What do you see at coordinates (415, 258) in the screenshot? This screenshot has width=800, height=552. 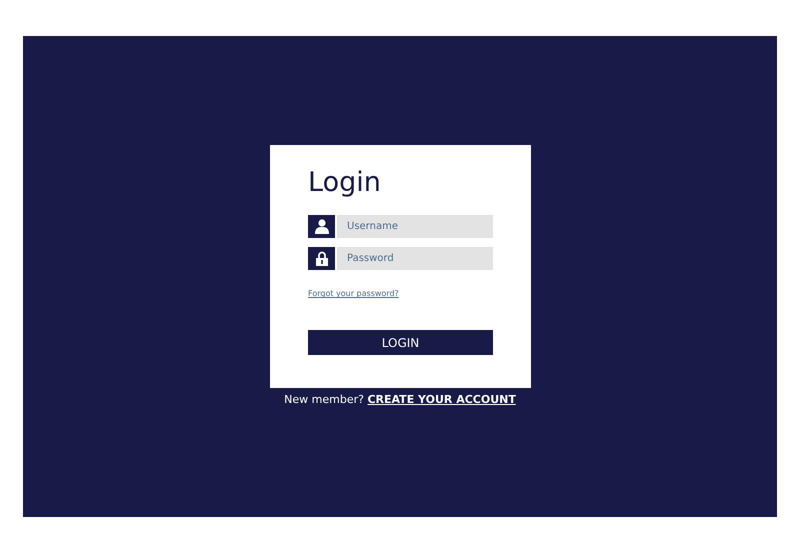 I see `password-field: Password` at bounding box center [415, 258].